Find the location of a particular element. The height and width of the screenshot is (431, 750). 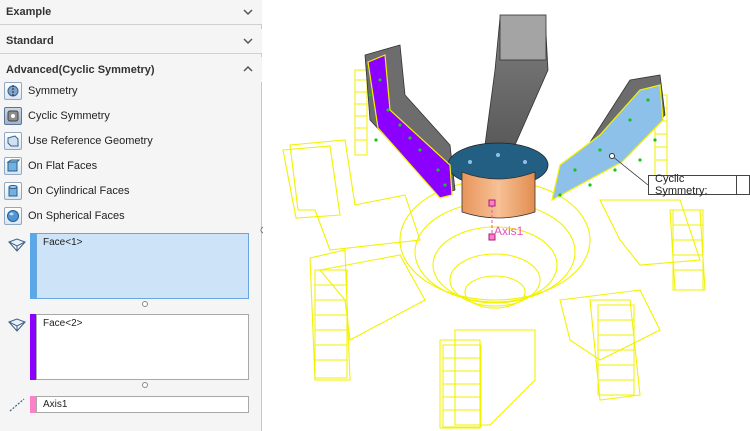

spherical-faces-icon is located at coordinates (13, 216).